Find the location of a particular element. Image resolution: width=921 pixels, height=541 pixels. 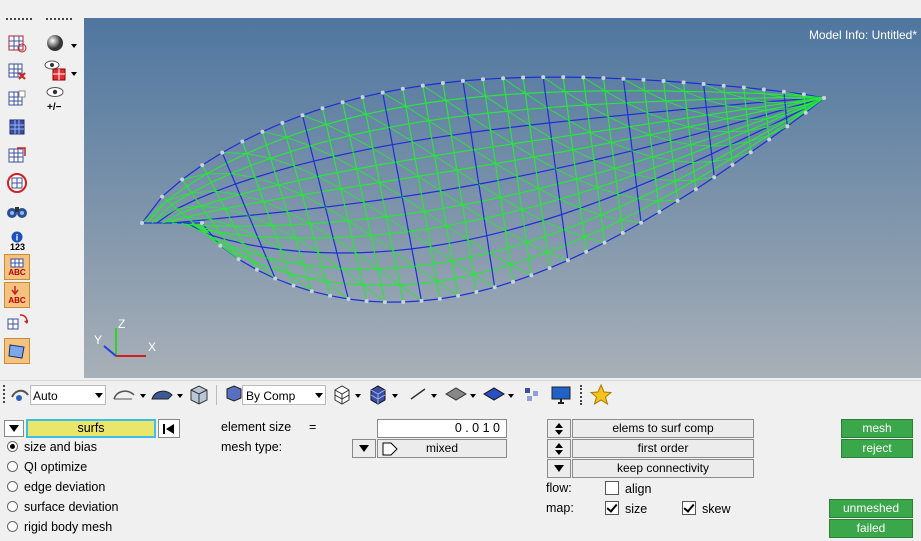

mode-rigid-body-mesh: rigid body mesh is located at coordinates (59, 527).